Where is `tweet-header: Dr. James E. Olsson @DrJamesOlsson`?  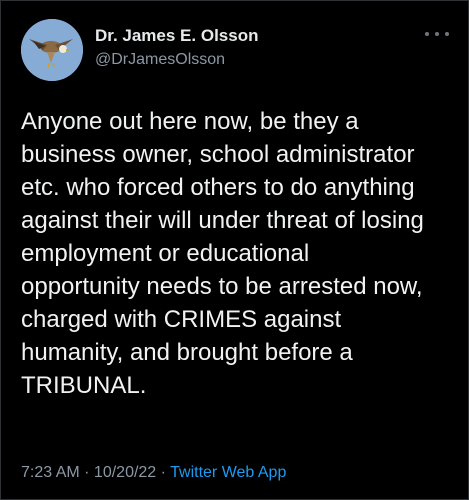 tweet-header: Dr. James E. Olsson @DrJamesOlsson is located at coordinates (236, 51).